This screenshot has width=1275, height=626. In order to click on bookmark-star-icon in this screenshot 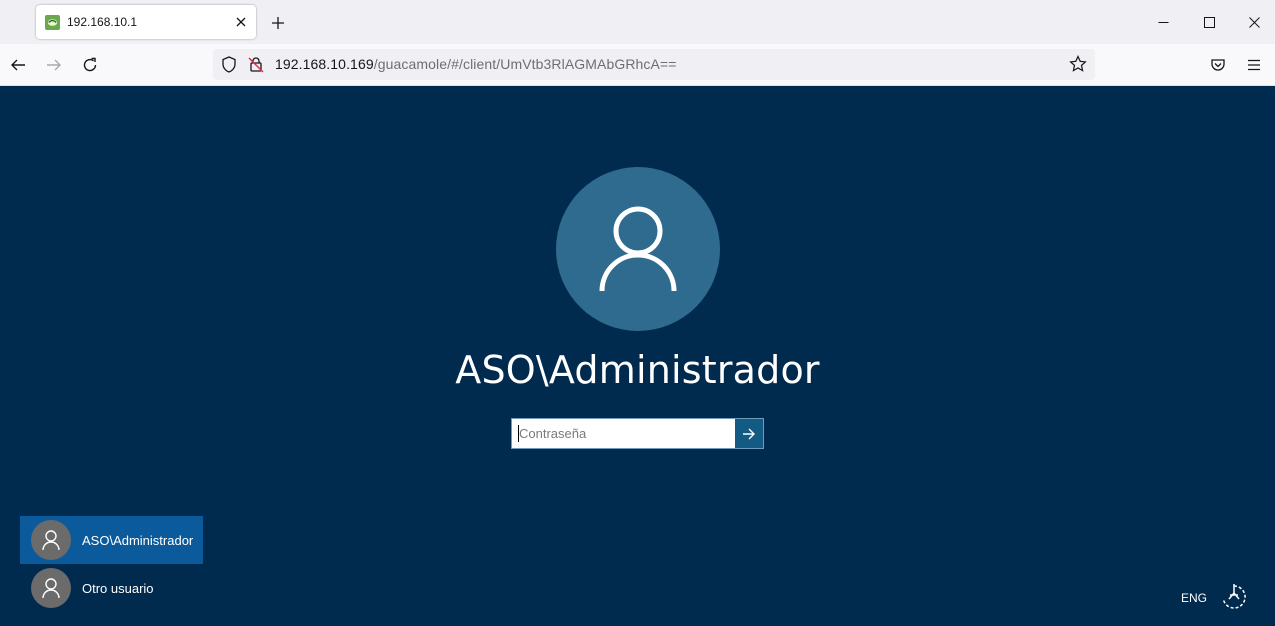, I will do `click(1078, 64)`.